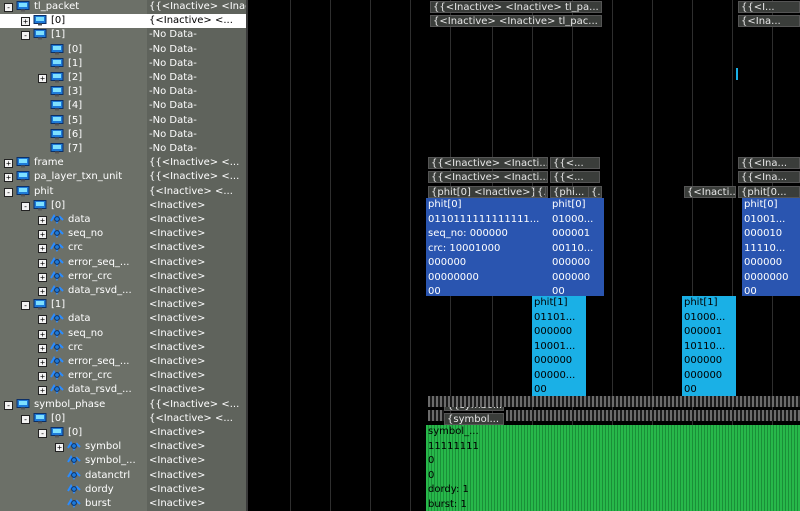  What do you see at coordinates (86, 234) in the screenshot?
I see `tree-row-label: seq_no` at bounding box center [86, 234].